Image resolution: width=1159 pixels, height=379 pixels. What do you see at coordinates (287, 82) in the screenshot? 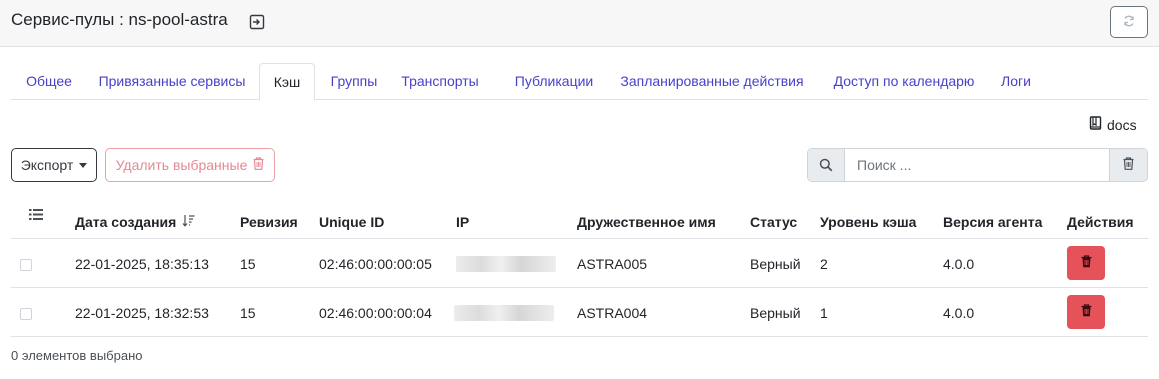
I see `tab-cache: Кэш` at bounding box center [287, 82].